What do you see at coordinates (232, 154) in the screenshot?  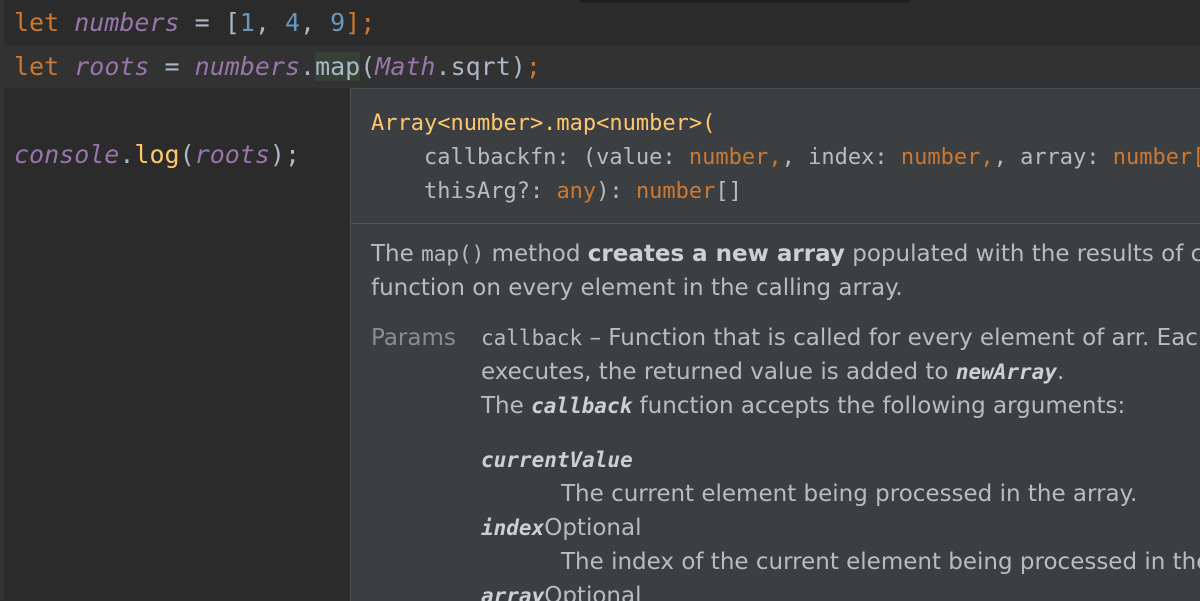 I see `variable-roots-ref: roots` at bounding box center [232, 154].